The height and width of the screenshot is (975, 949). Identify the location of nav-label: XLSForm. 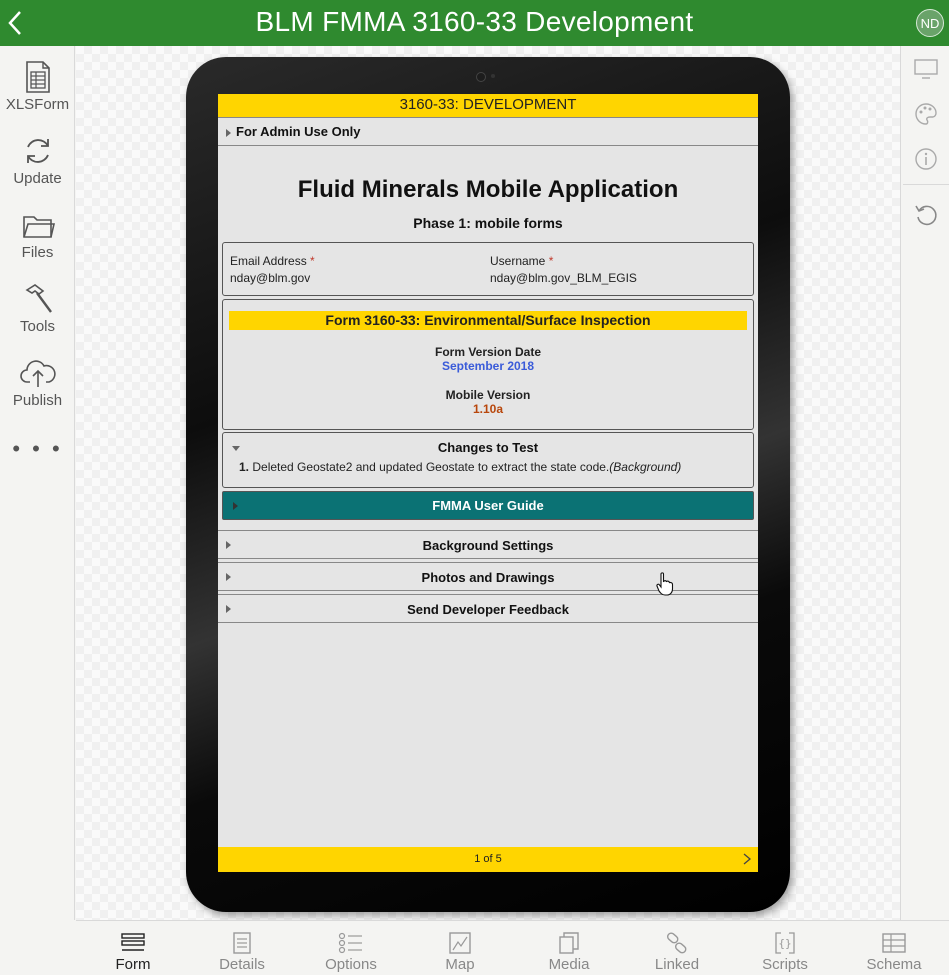
(37, 104).